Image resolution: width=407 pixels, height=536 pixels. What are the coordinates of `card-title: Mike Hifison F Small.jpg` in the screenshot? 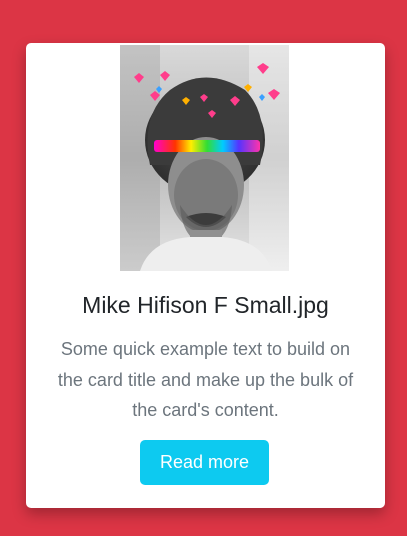 It's located at (205, 305).